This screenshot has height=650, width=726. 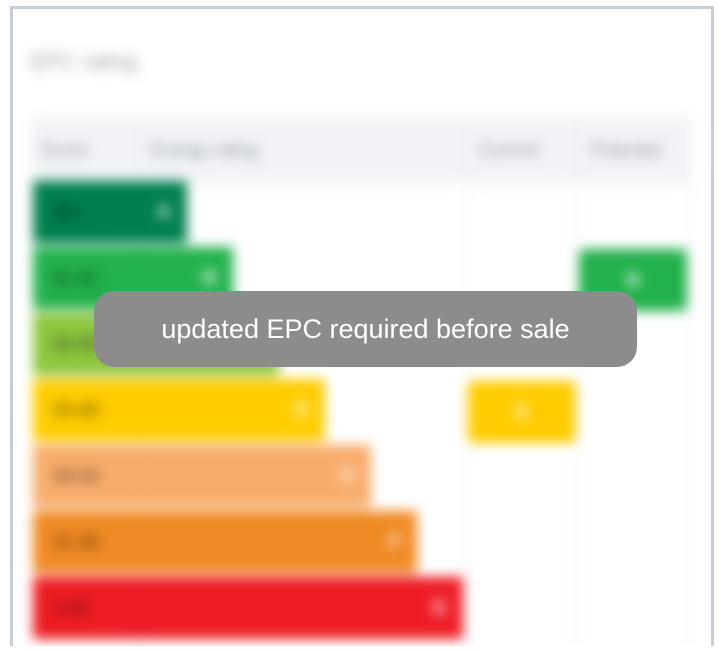 I want to click on band-letter: B, so click(x=209, y=277).